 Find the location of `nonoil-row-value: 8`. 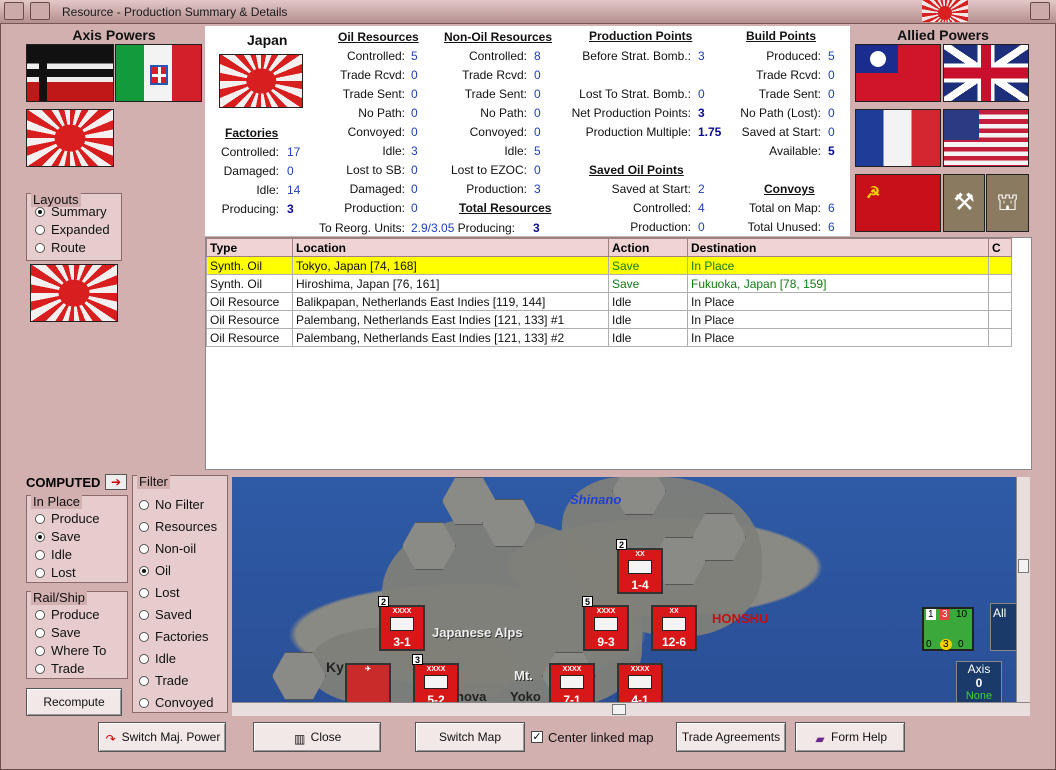

nonoil-row-value: 8 is located at coordinates (537, 56).